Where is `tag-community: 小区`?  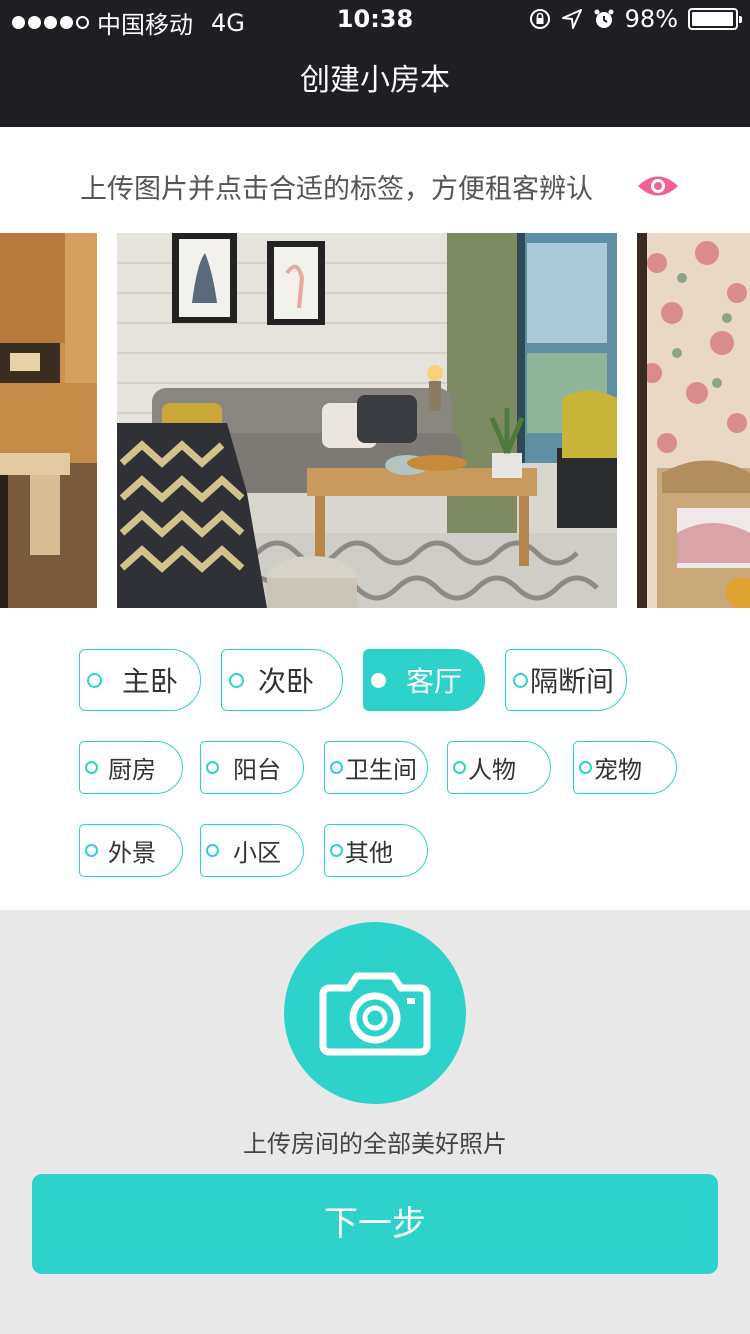 tag-community: 小区 is located at coordinates (252, 850).